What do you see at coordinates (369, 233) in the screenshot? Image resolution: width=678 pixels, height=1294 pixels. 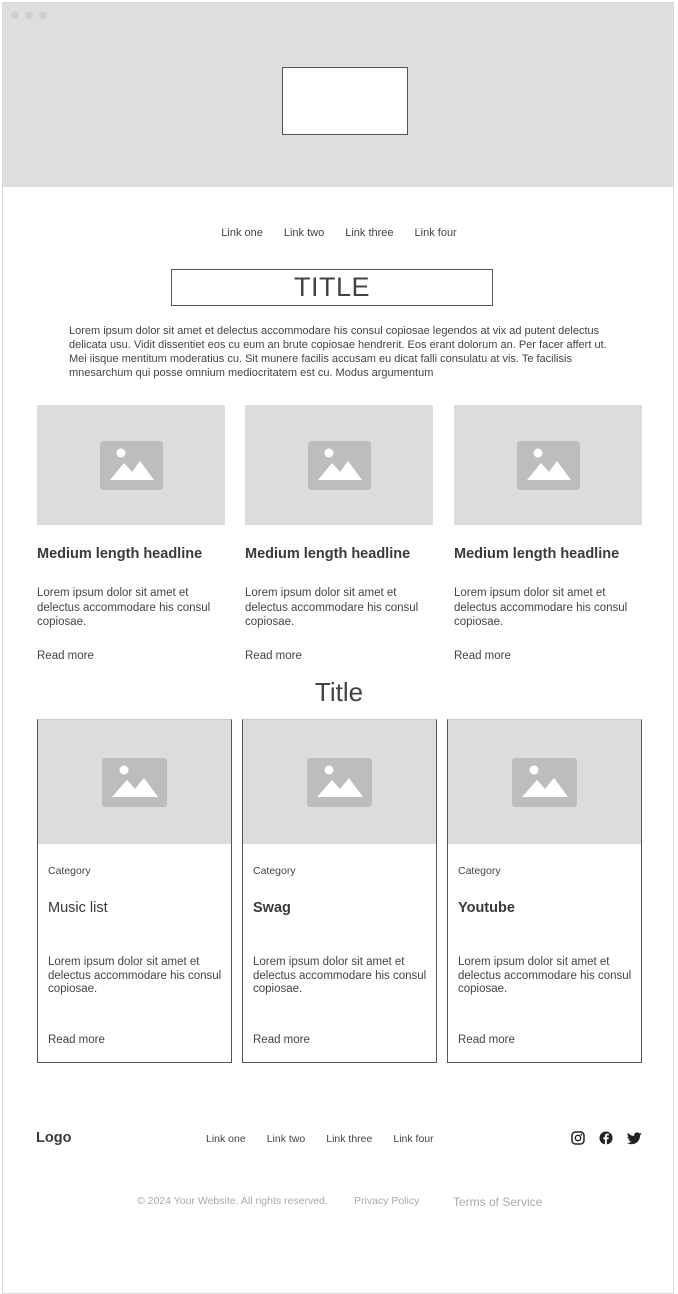 I see `nav-link-three: Link three` at bounding box center [369, 233].